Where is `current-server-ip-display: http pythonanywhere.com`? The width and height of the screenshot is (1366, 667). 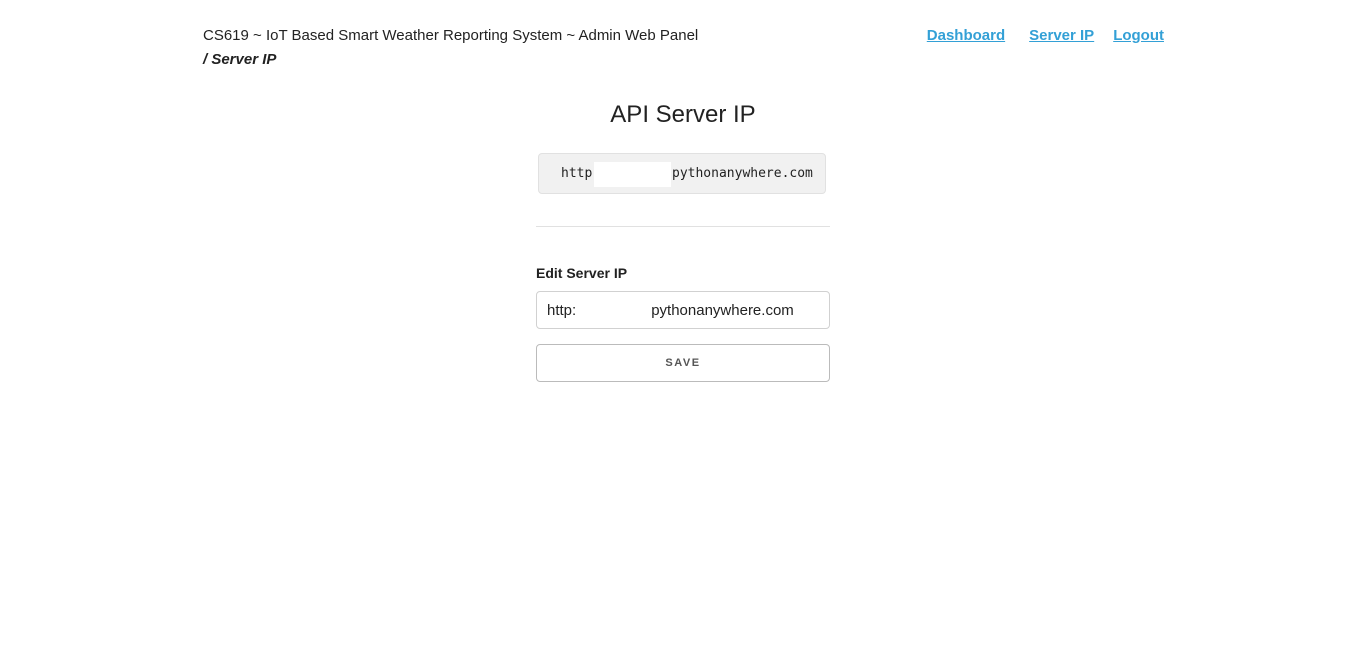 current-server-ip-display: http pythonanywhere.com is located at coordinates (682, 173).